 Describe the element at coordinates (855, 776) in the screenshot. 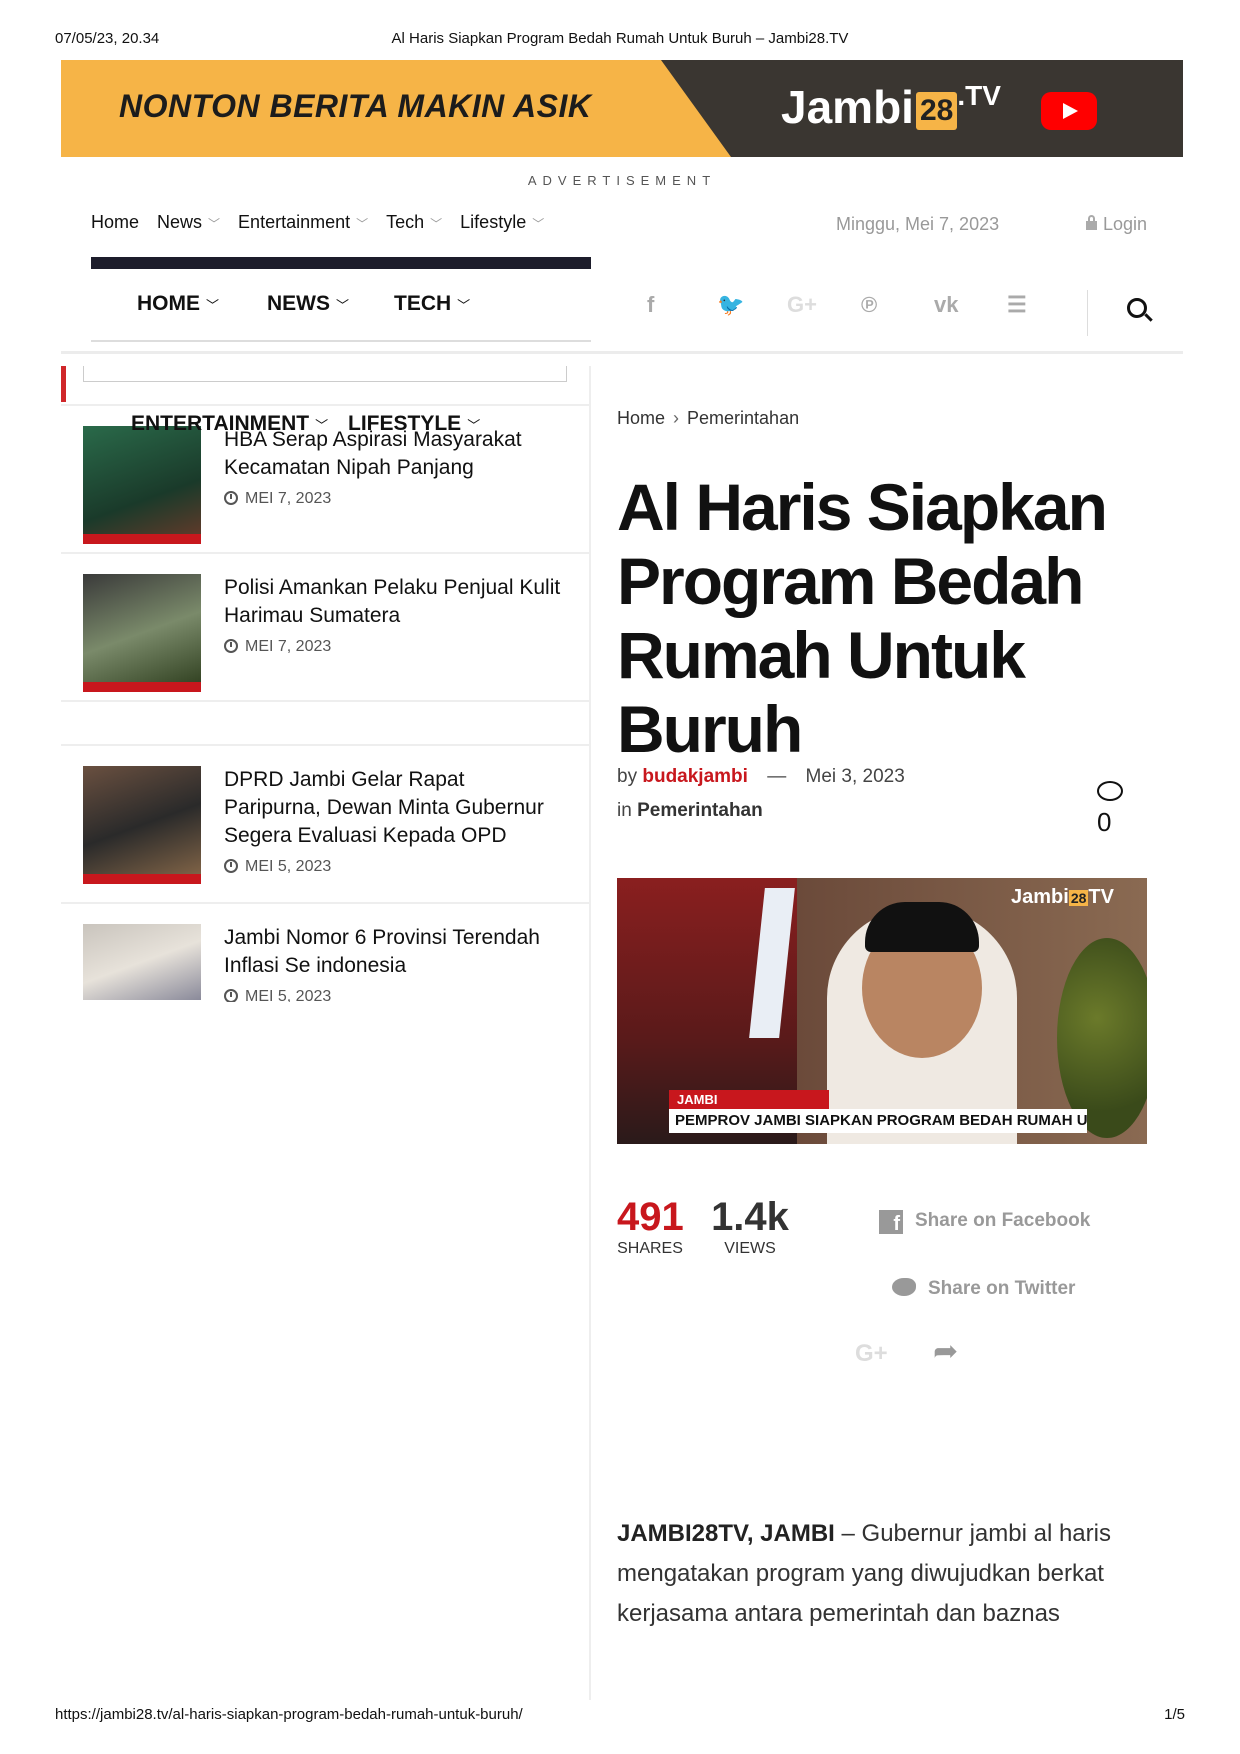

I see `article-date: Mei 3, 2023` at that location.